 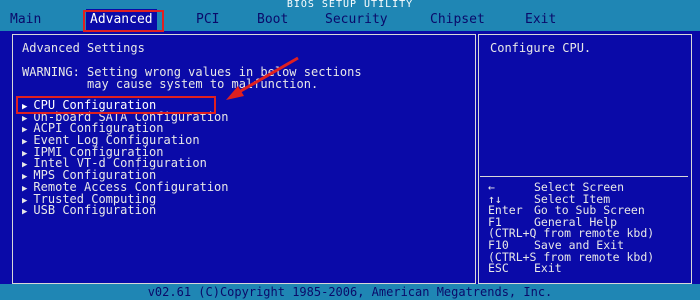 I want to click on list-item-label: USB Configuration, so click(x=95, y=210).